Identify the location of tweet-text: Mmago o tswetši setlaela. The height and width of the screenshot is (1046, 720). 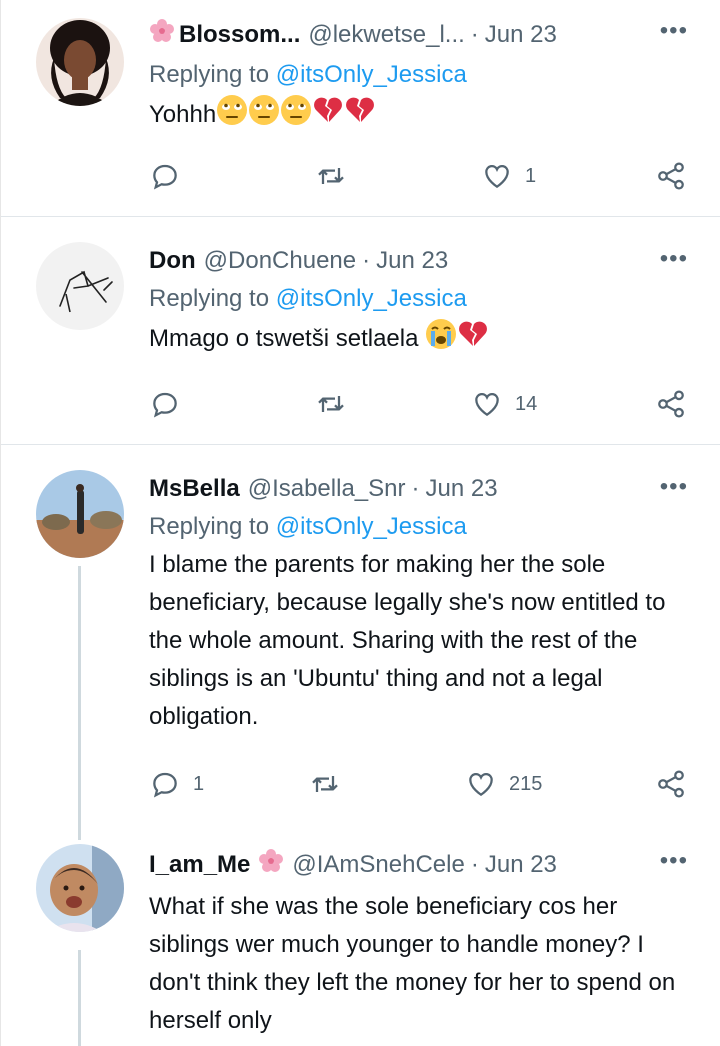
(414, 340).